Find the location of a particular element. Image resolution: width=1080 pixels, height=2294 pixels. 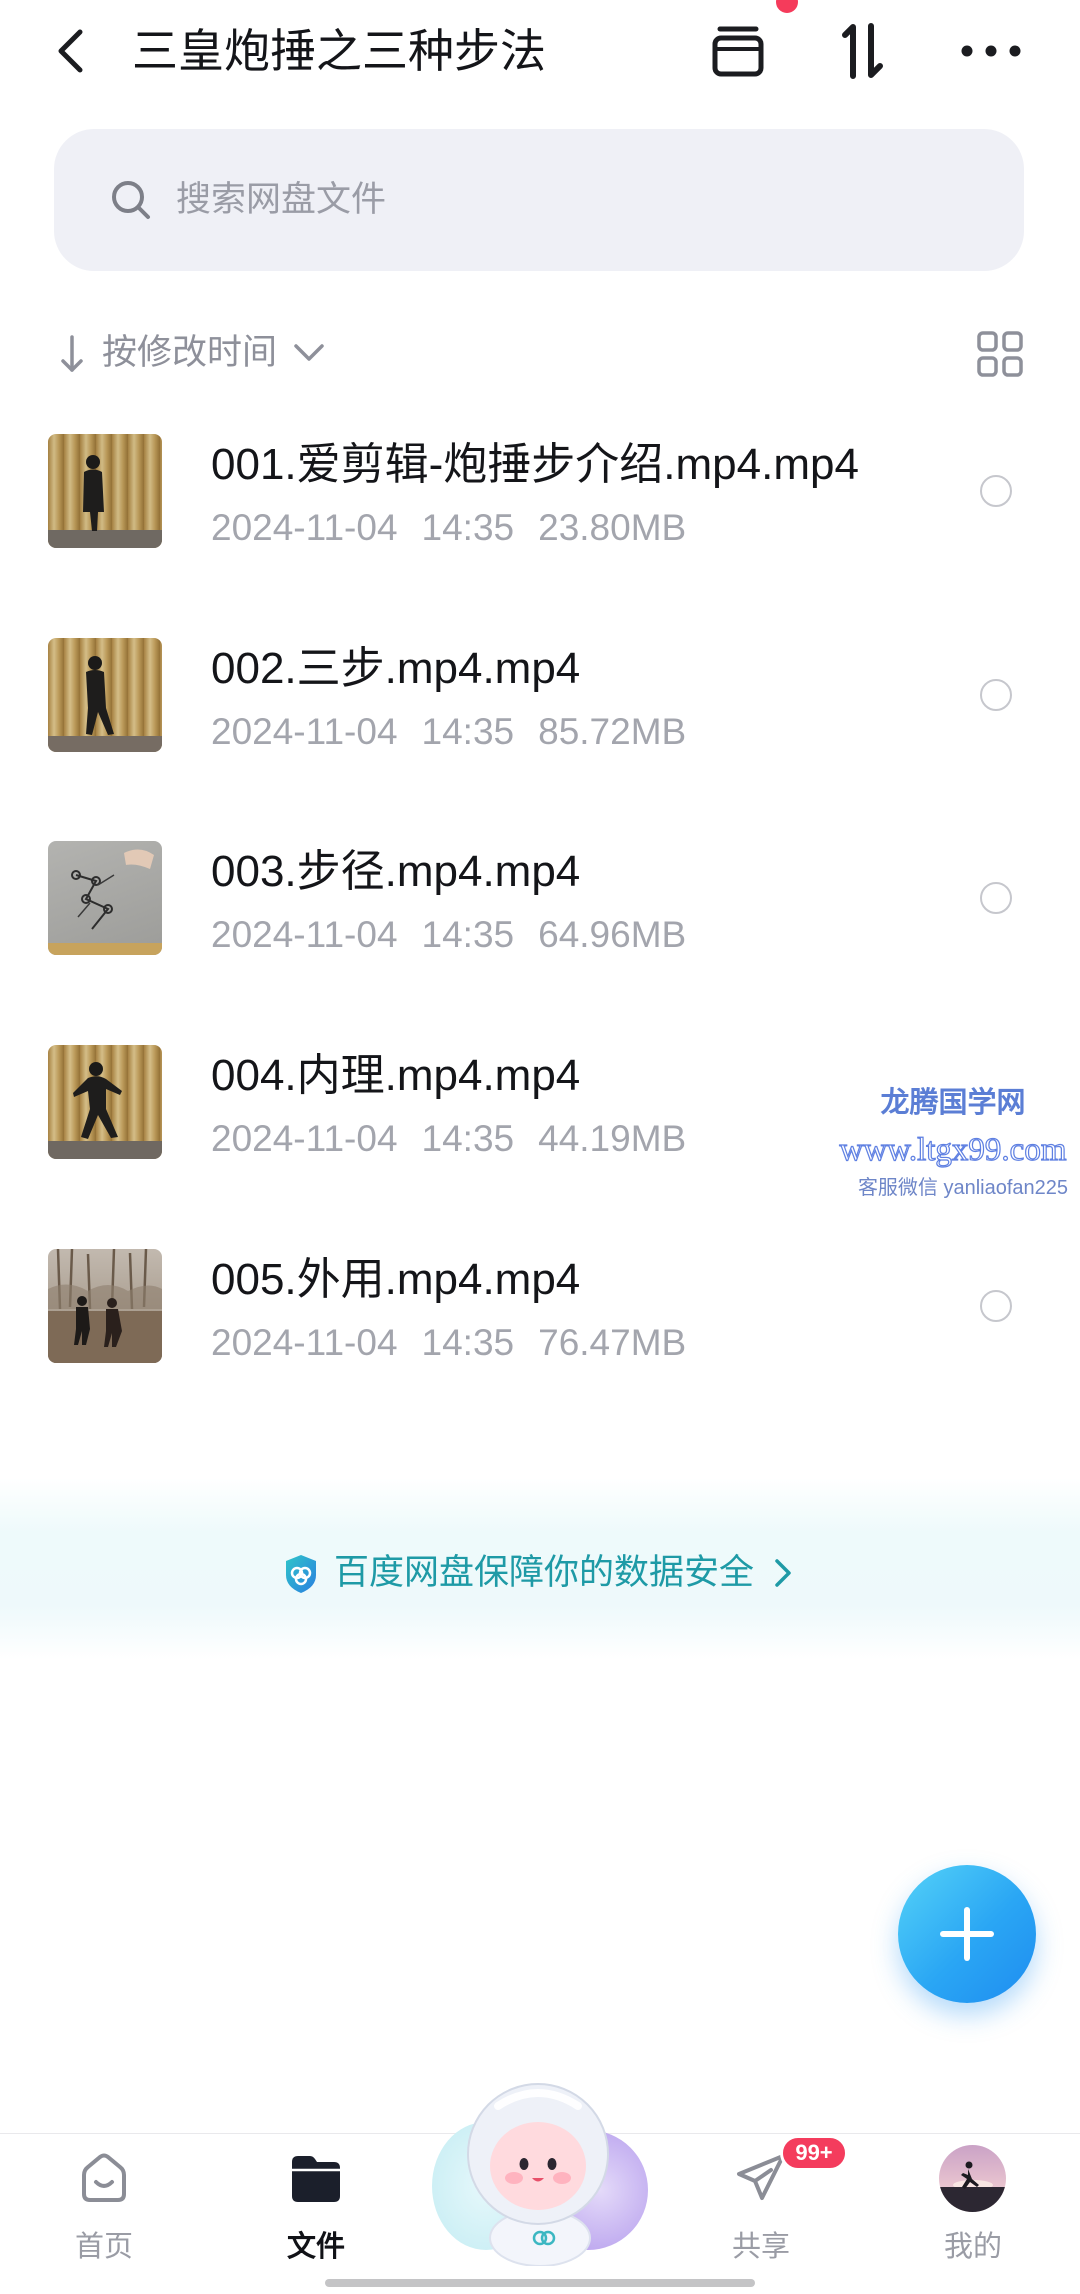

file-name: 005.外用.mp4.mp4 is located at coordinates (396, 1279).